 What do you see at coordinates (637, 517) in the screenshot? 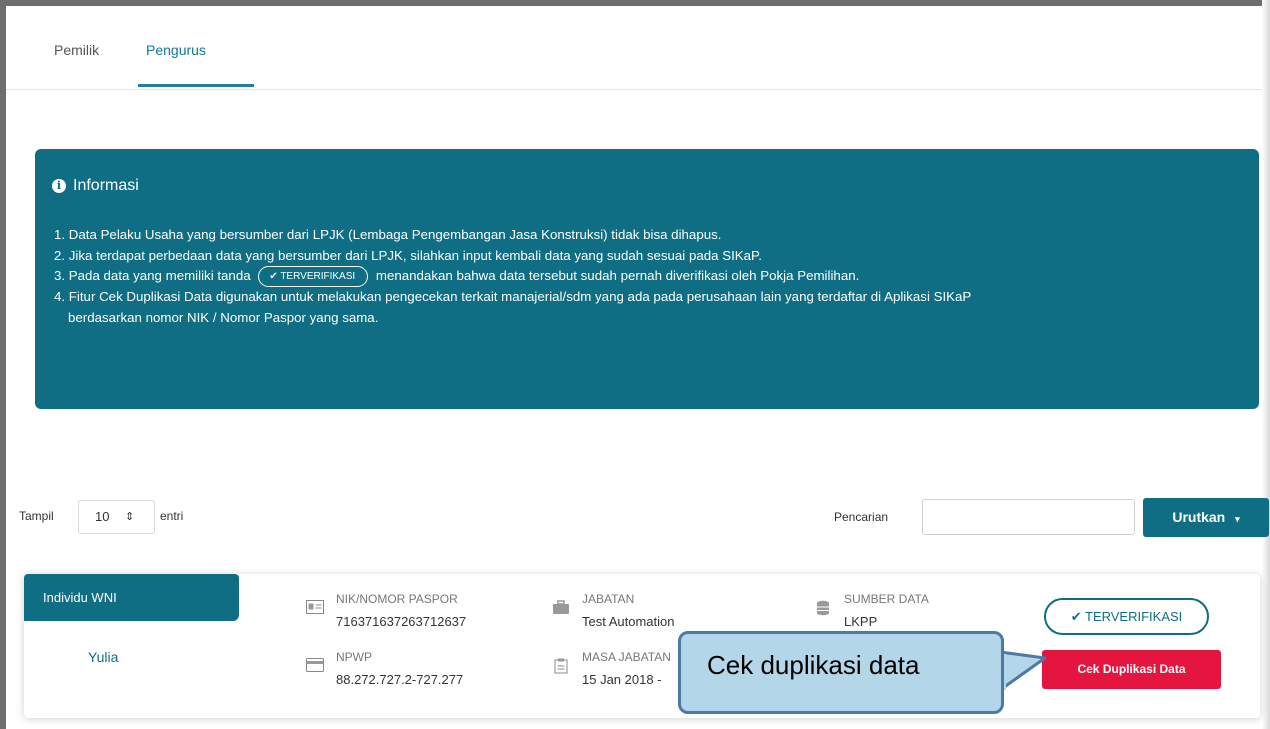
I see `table-controls: Tampil 10 ⇕ entri Pencarian Urutkan ▾` at bounding box center [637, 517].